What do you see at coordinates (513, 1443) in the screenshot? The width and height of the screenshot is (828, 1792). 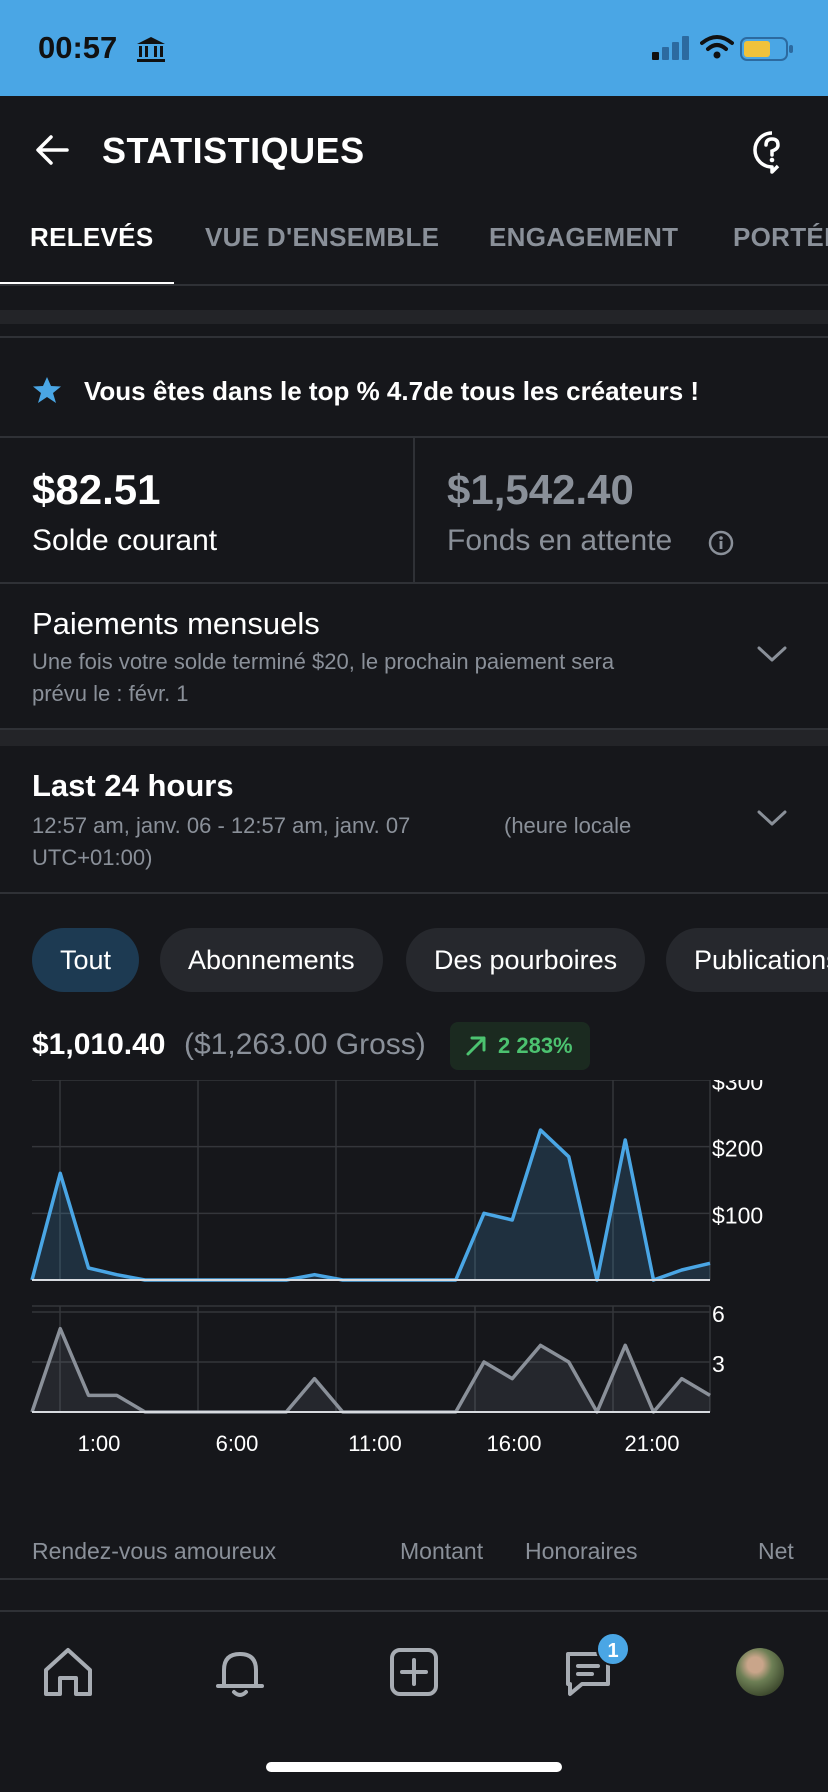 I see `x-tick-label: 16:00` at bounding box center [513, 1443].